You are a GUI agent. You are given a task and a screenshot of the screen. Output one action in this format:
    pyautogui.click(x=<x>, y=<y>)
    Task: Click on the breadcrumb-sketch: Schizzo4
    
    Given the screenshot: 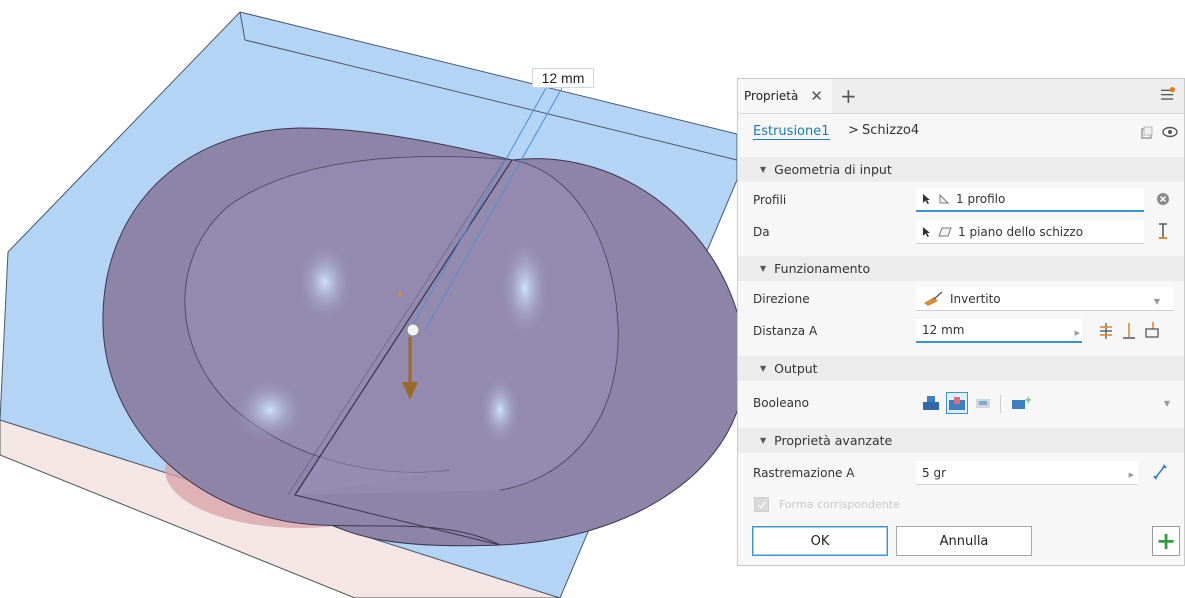 What is the action you would take?
    pyautogui.click(x=891, y=130)
    